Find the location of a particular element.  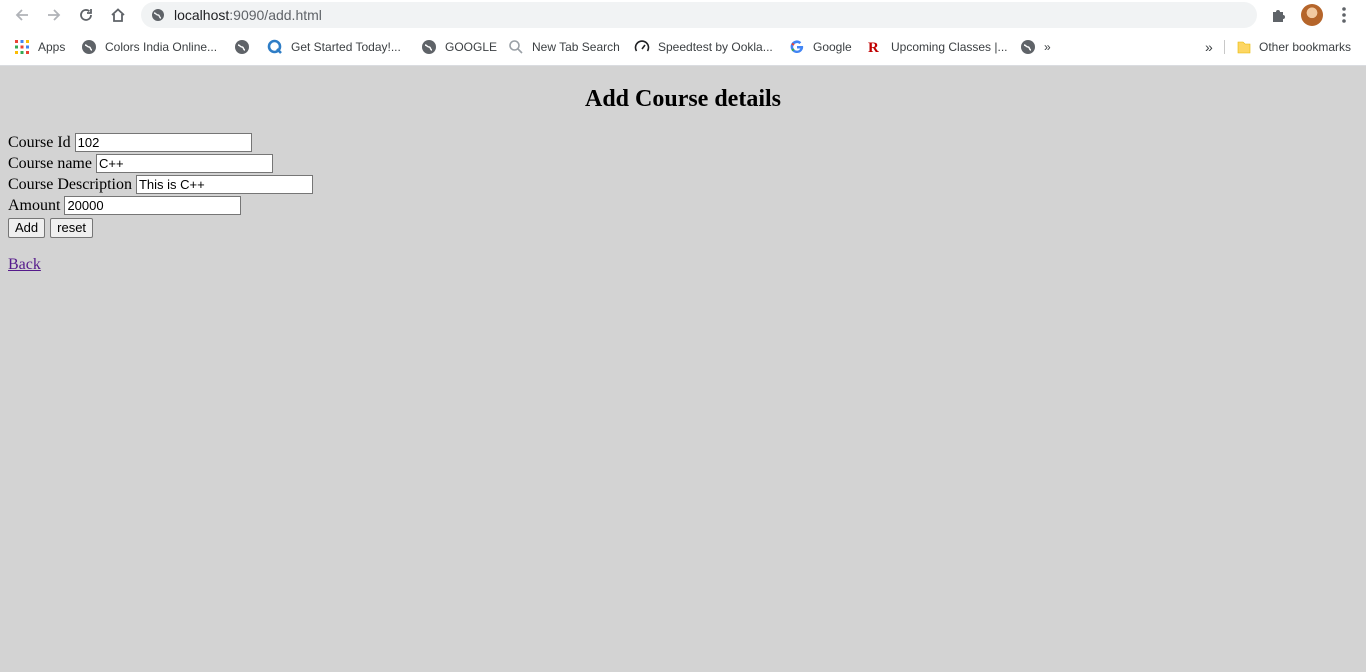

back-arrow-icon is located at coordinates (22, 15).